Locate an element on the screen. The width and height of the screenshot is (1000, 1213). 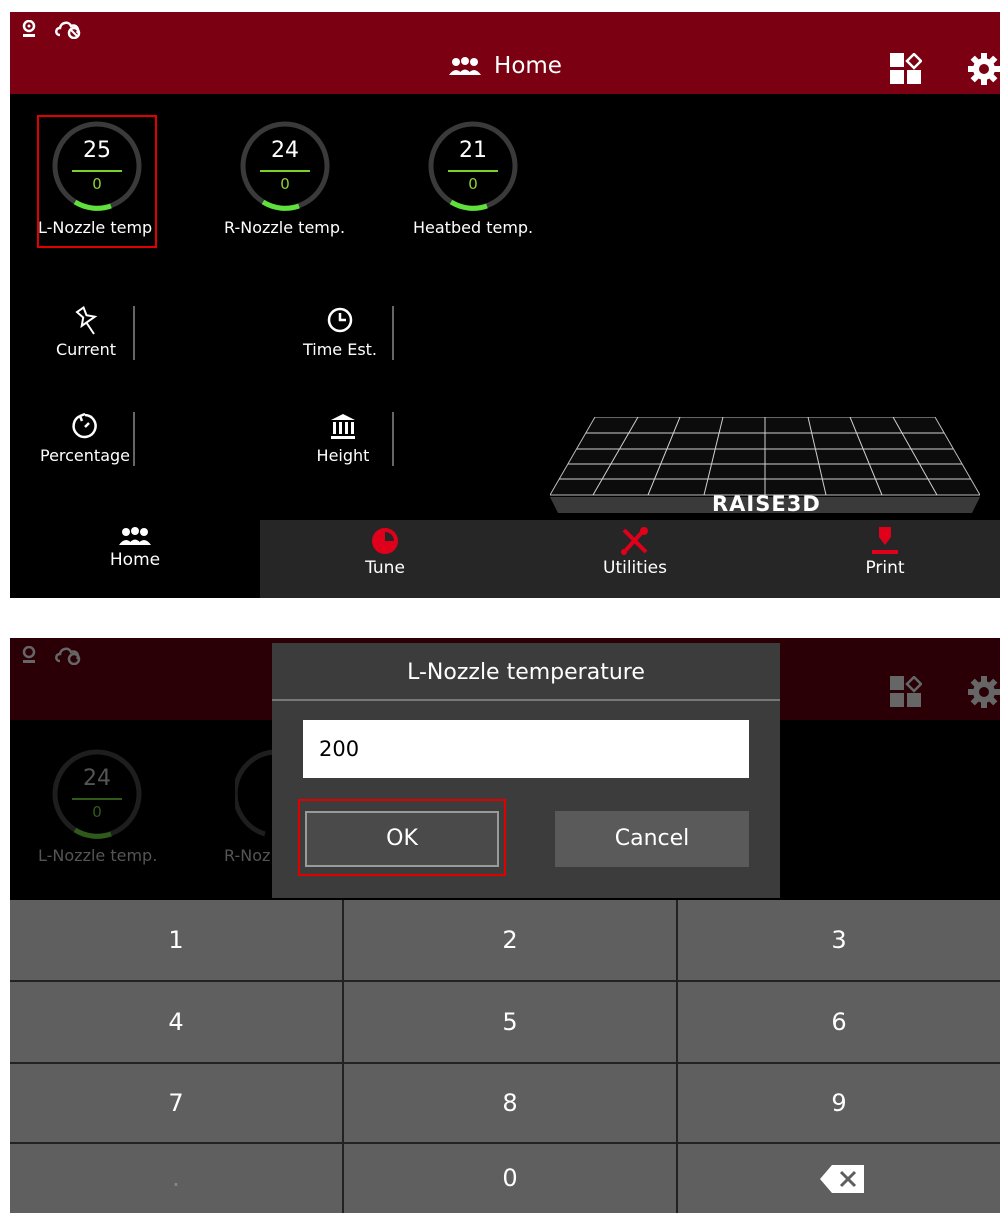
key-9: 9 is located at coordinates (839, 1103).